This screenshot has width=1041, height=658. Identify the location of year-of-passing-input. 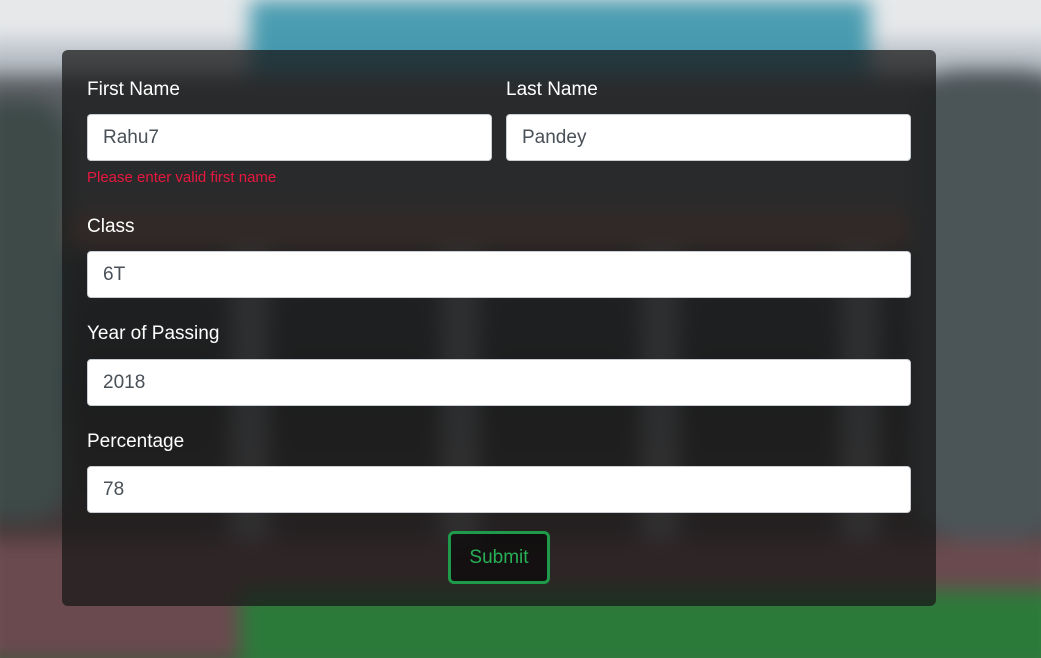
(499, 382).